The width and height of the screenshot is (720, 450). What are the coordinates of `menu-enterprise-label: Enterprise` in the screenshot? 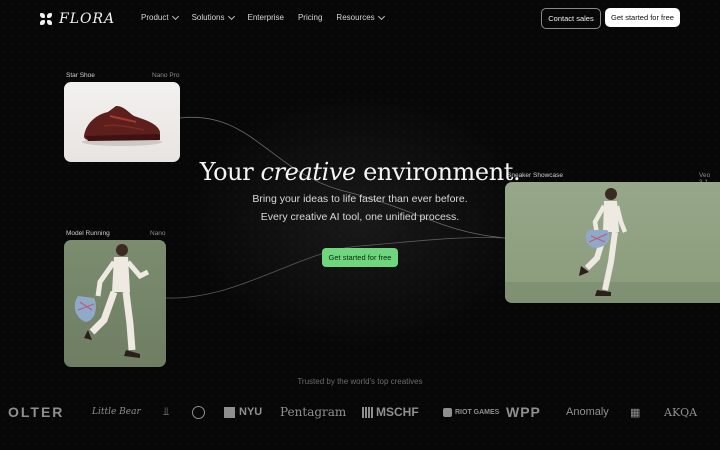 It's located at (265, 17).